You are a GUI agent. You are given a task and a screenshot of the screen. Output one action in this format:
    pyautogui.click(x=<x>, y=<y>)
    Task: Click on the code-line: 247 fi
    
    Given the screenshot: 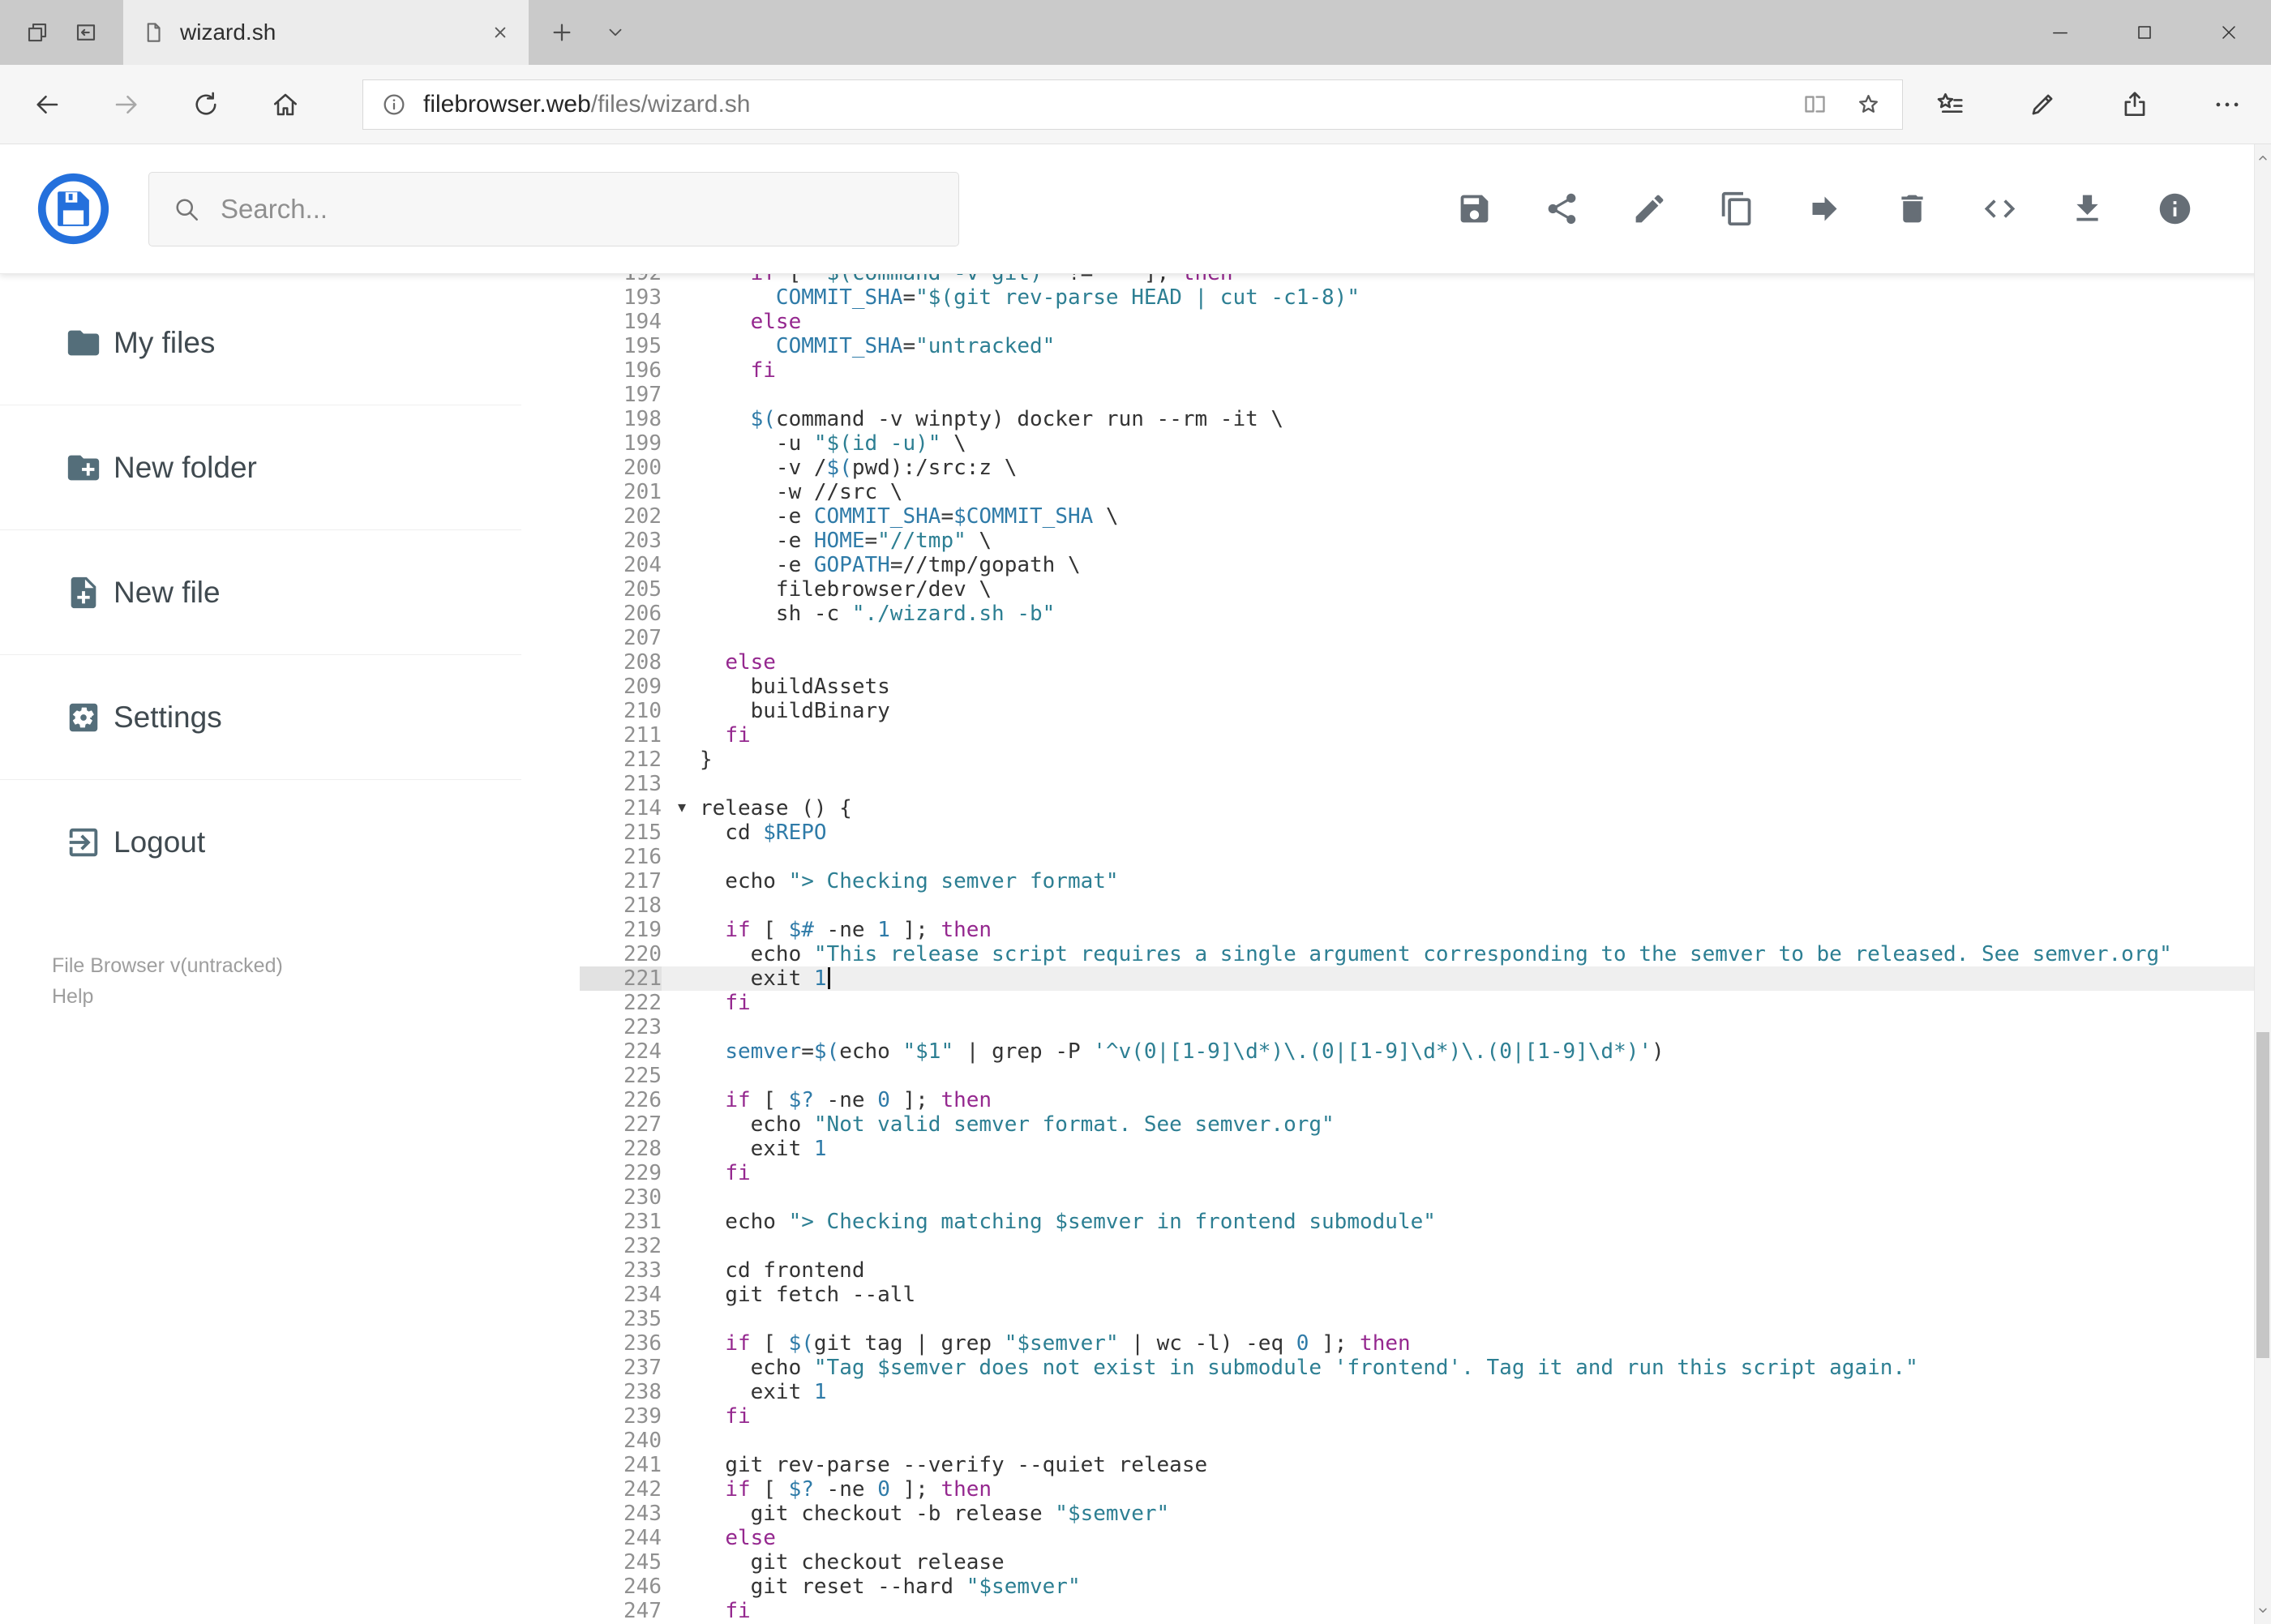 What is the action you would take?
    pyautogui.click(x=1425, y=1611)
    